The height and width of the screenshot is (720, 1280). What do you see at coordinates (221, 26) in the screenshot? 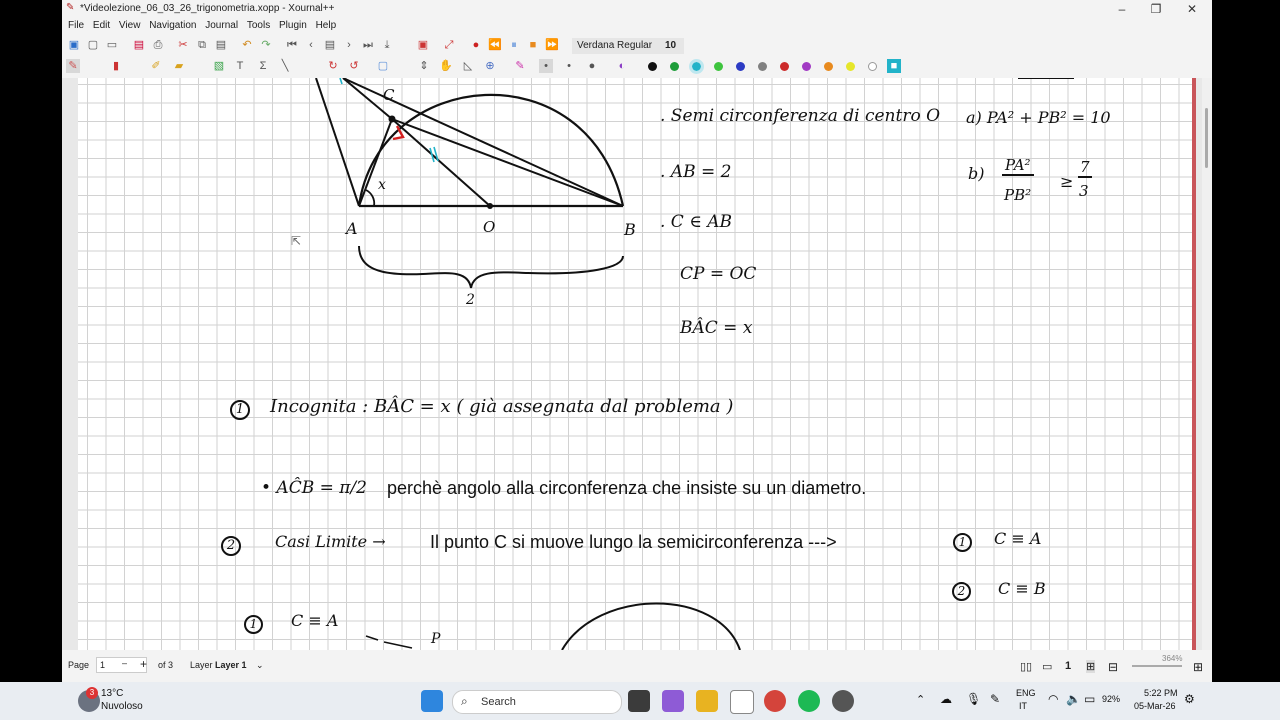
I see `menu-journal: Journal` at bounding box center [221, 26].